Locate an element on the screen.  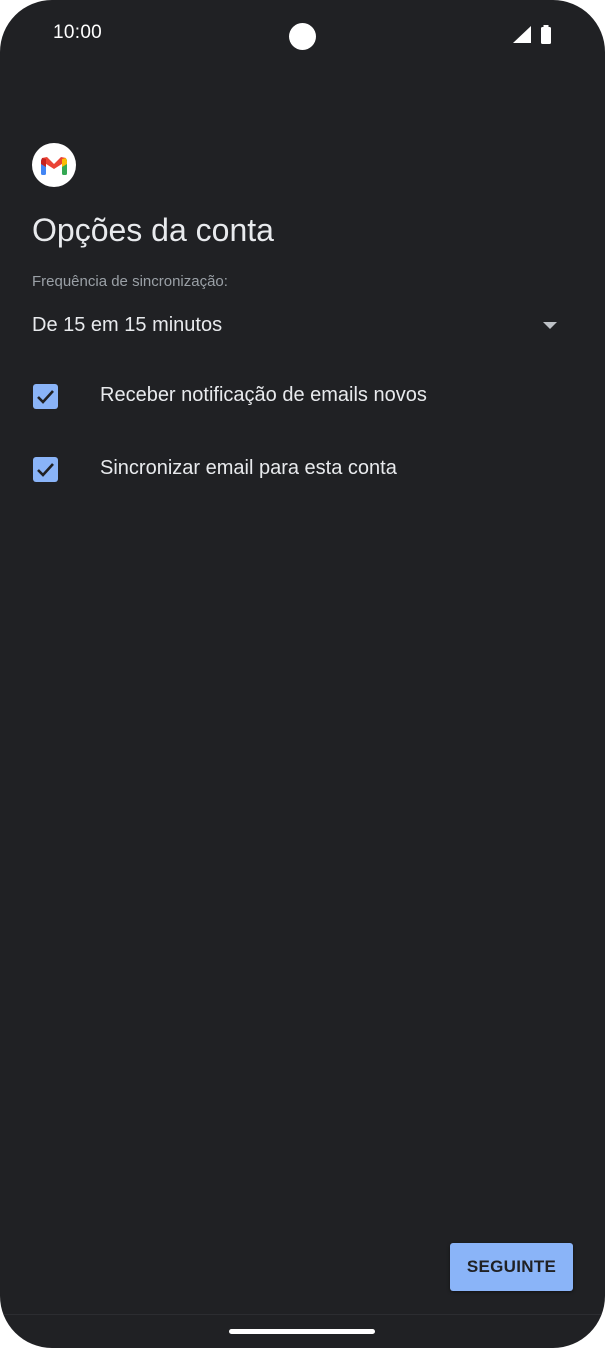
gmail-logo-icon is located at coordinates (54, 165).